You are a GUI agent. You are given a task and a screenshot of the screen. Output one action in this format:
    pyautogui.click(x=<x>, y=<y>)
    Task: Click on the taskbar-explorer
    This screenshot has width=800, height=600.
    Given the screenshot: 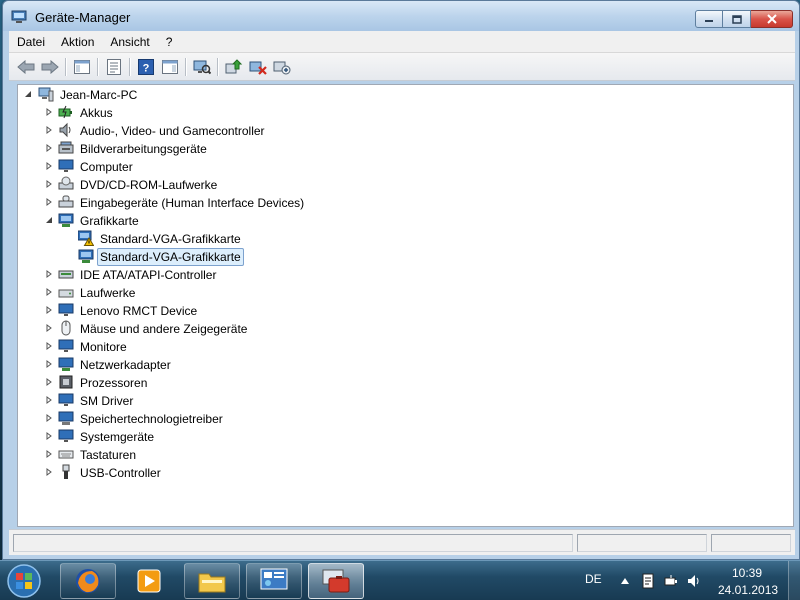 What is the action you would take?
    pyautogui.click(x=212, y=581)
    